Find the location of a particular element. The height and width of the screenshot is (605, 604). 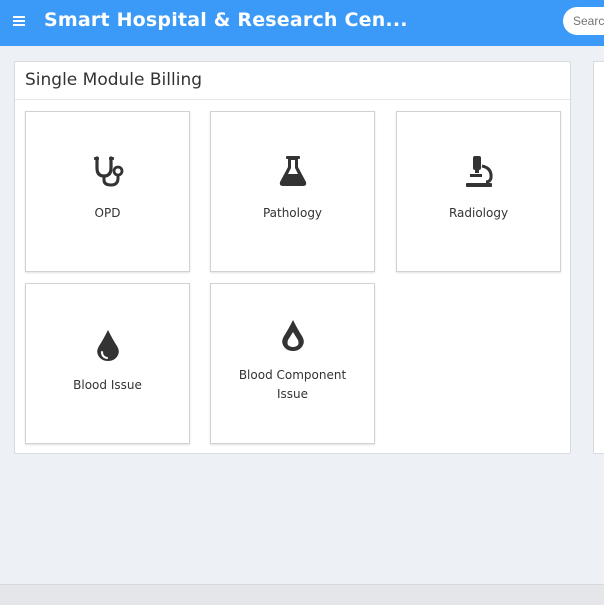

blood-drop-icon is located at coordinates (107, 345).